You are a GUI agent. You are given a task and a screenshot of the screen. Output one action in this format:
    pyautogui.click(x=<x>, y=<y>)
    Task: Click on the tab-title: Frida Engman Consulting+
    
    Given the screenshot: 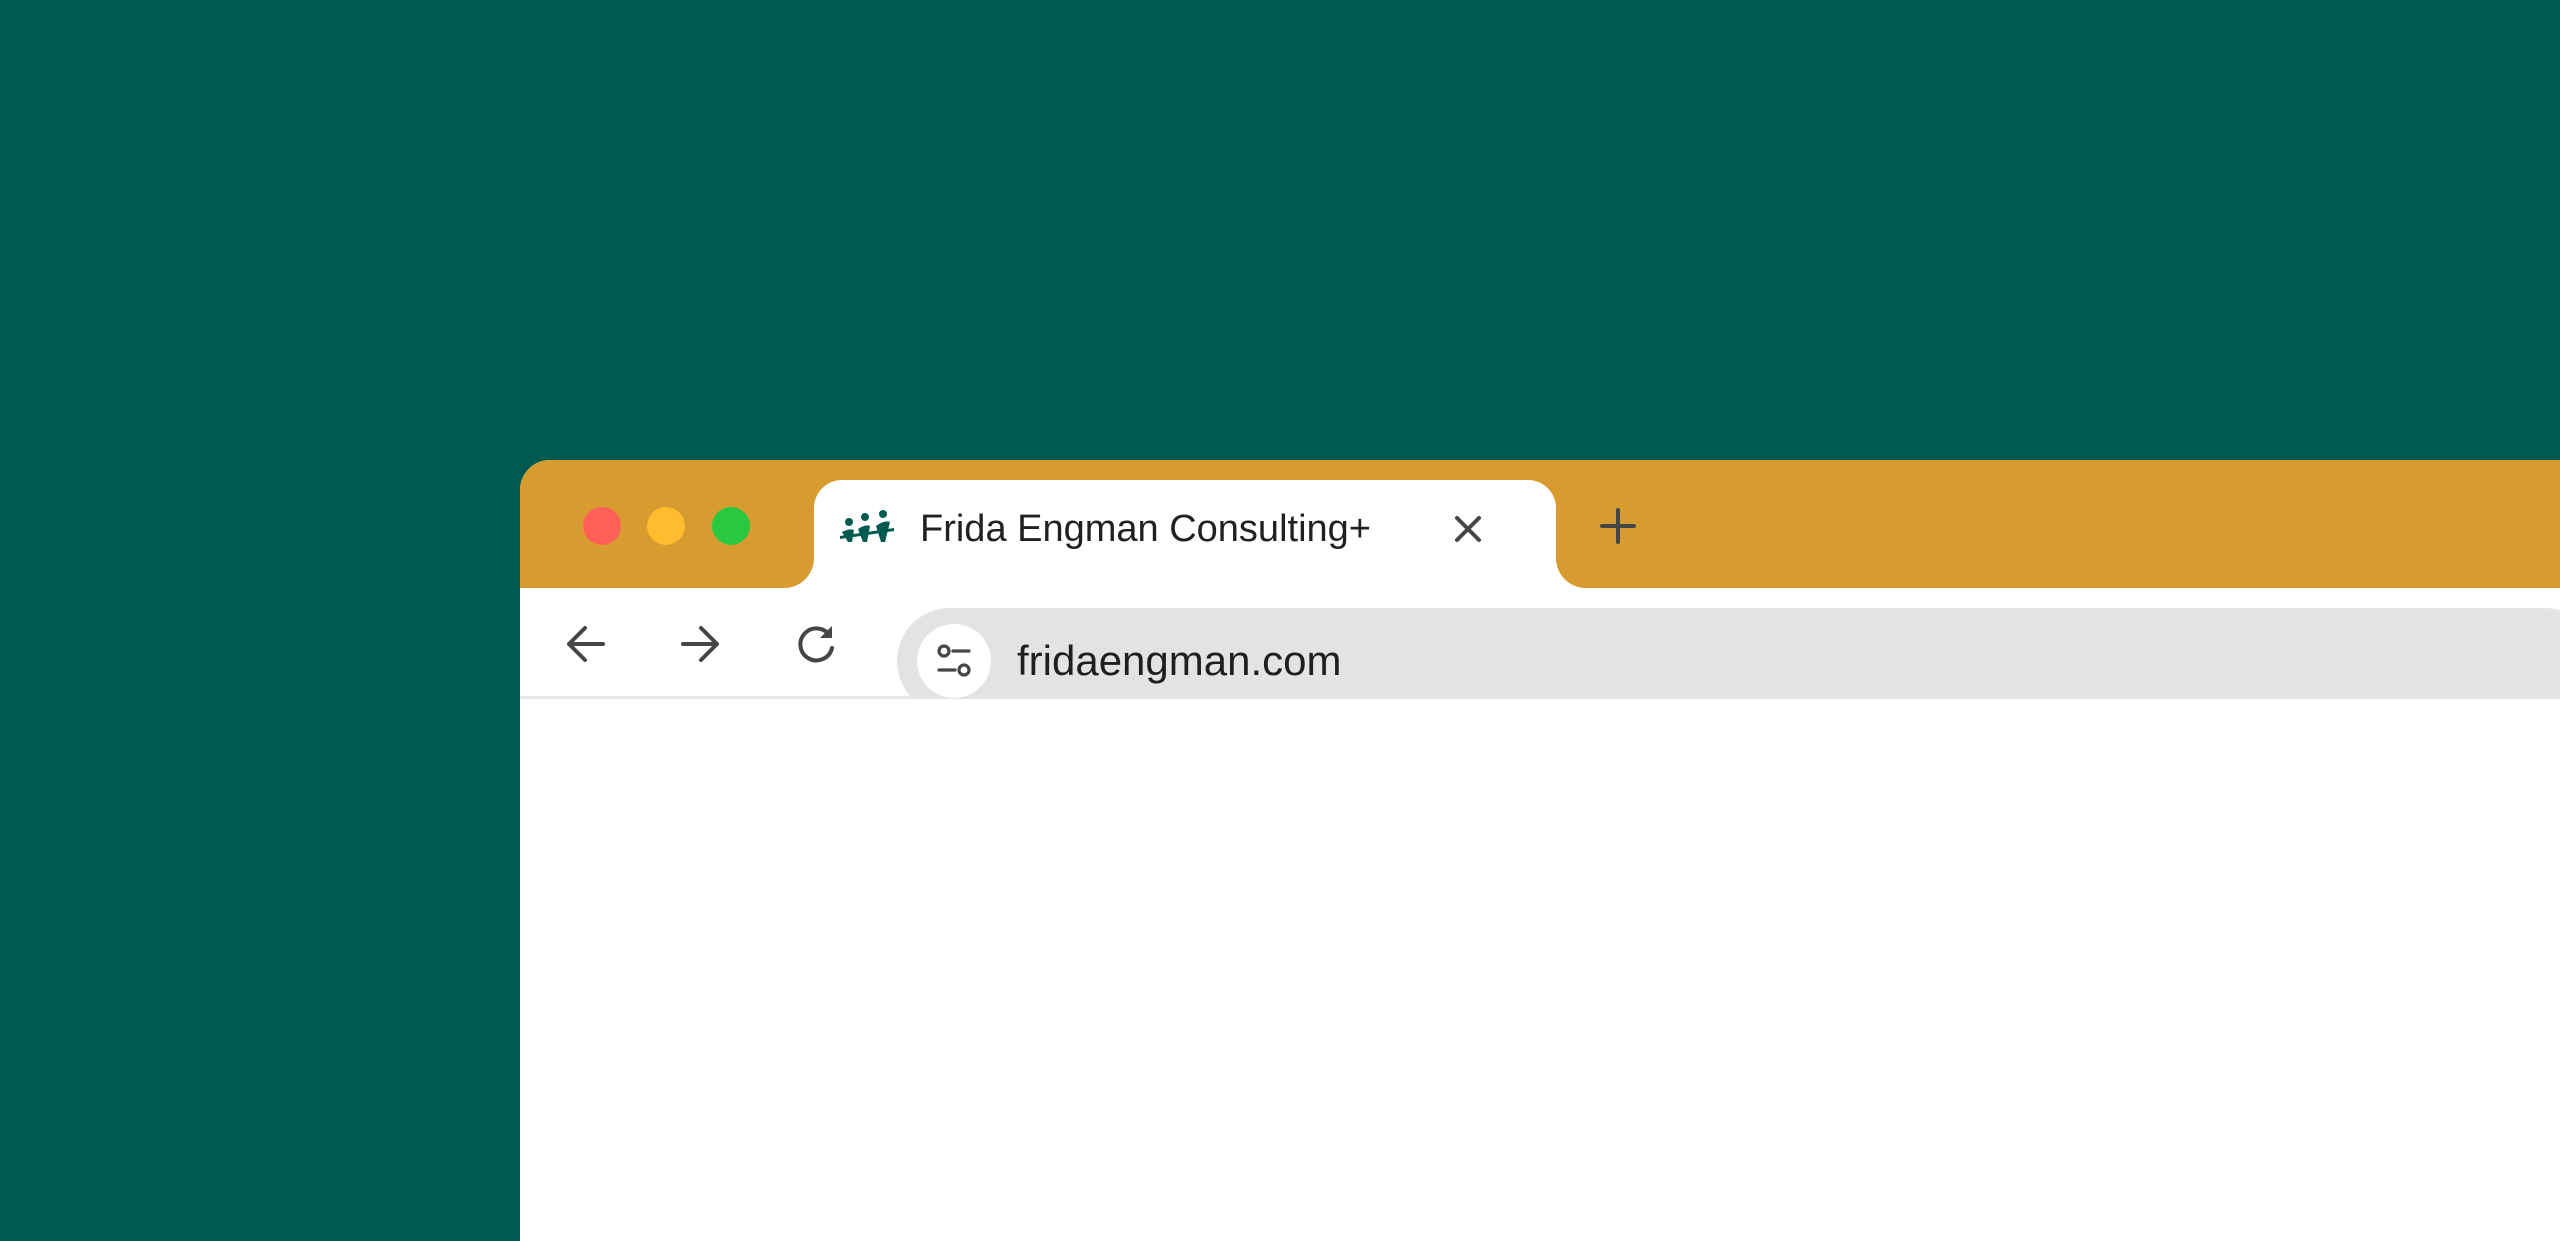 What is the action you would take?
    pyautogui.click(x=1145, y=529)
    